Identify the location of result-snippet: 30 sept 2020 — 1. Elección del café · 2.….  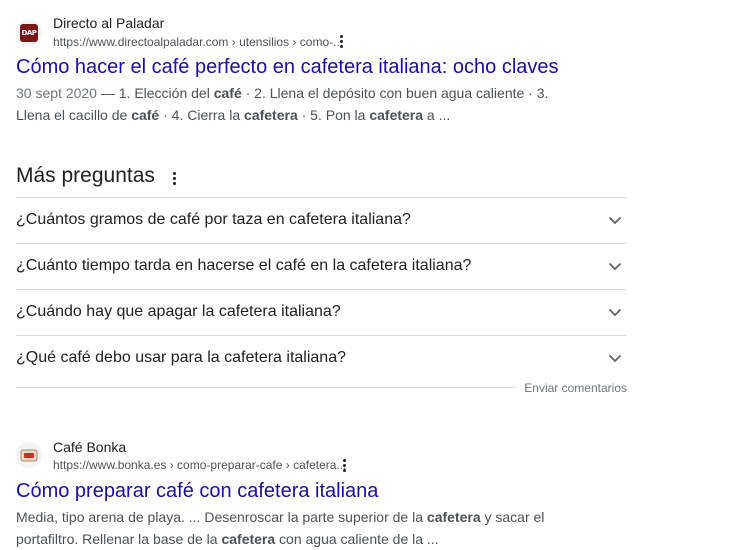
(296, 104).